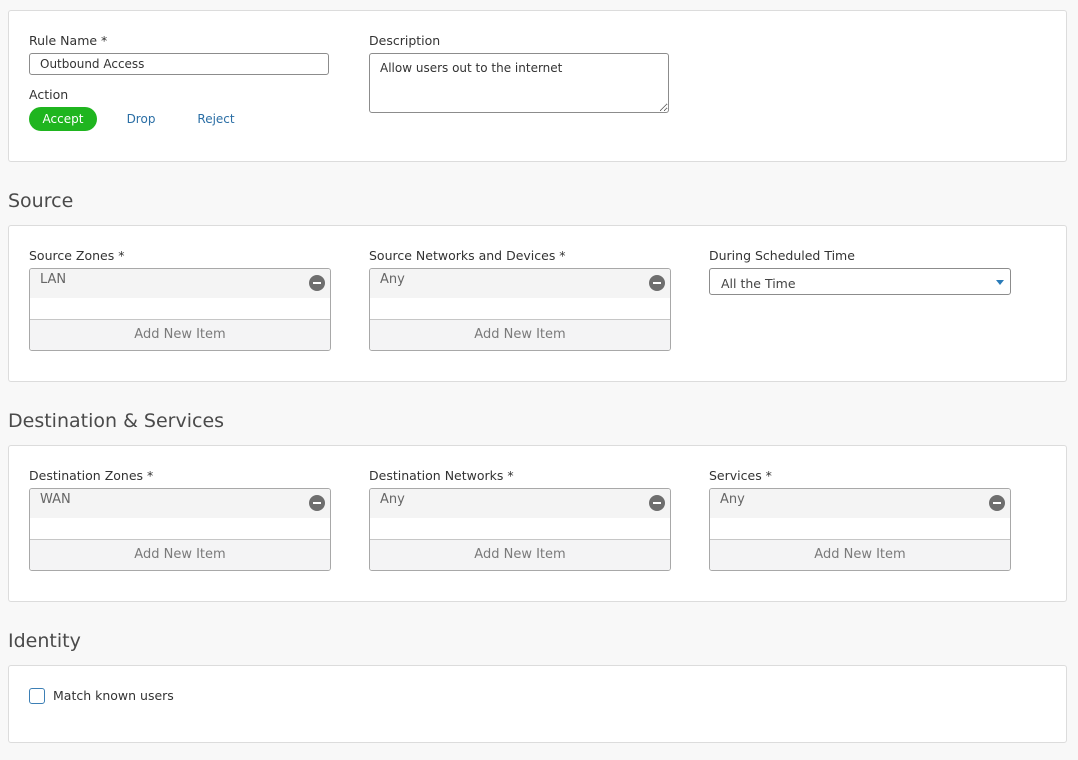  Describe the element at coordinates (216, 119) in the screenshot. I see `reject-button: Reject` at that location.